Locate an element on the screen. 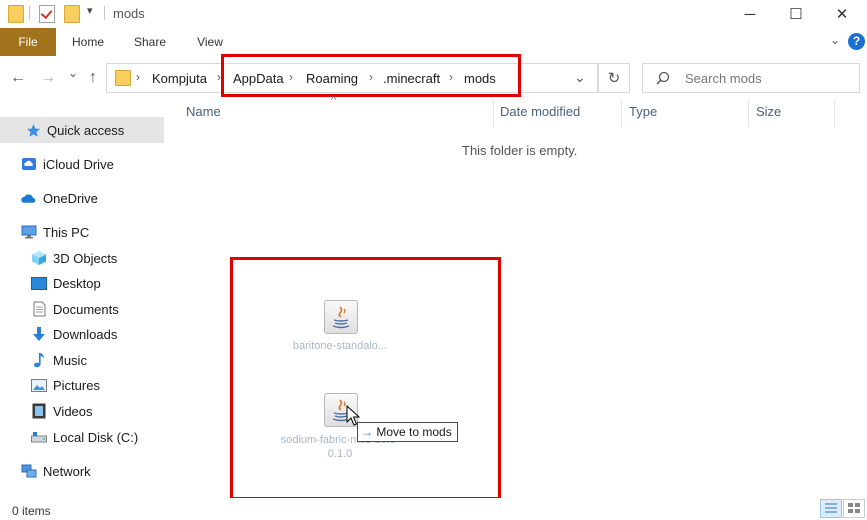 The image size is (867, 520). sidebar-item-pictures: Pictures is located at coordinates (82, 385).